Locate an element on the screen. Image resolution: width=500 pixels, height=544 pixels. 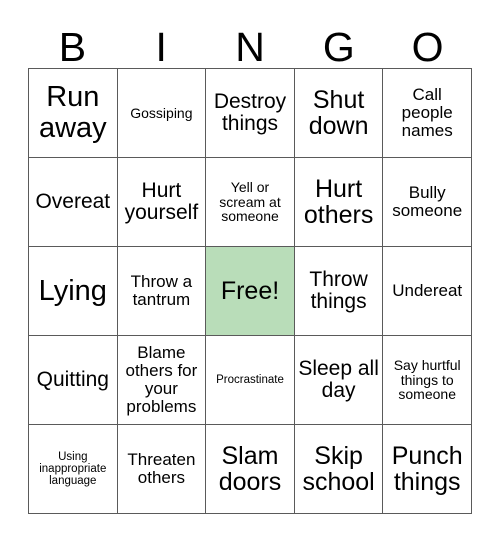
bingo-cell: Hurt yourself is located at coordinates (162, 202).